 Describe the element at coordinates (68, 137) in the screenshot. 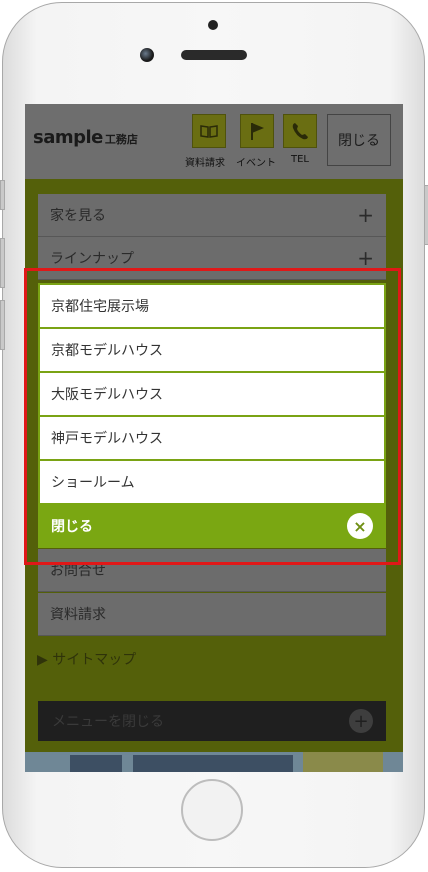

I see `logo-main: sample` at that location.